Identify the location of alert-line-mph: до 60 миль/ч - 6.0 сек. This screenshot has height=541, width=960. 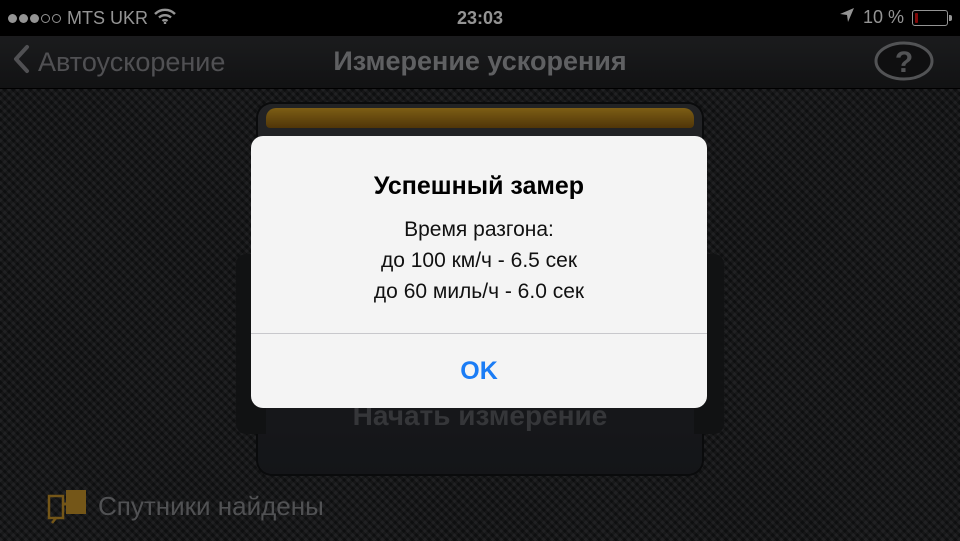
(479, 291).